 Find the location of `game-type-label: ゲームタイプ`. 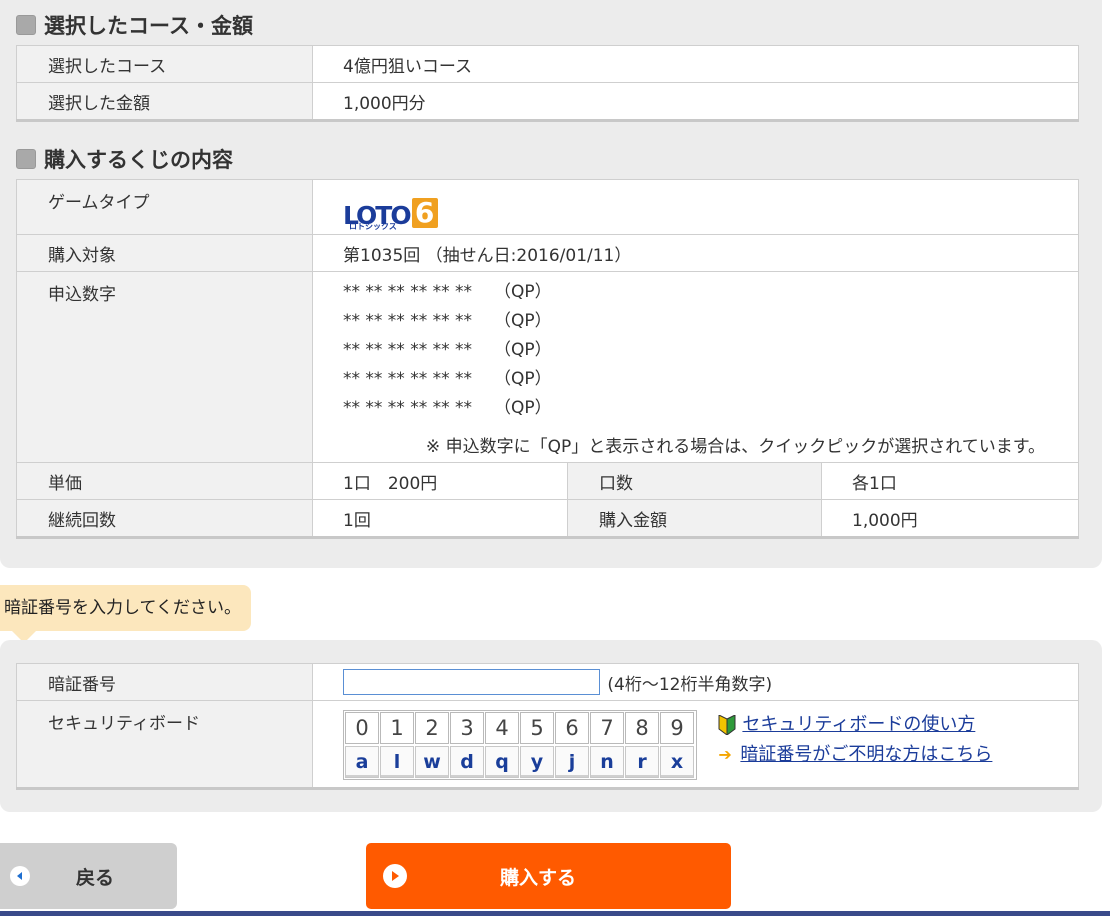

game-type-label: ゲームタイプ is located at coordinates (164, 207).